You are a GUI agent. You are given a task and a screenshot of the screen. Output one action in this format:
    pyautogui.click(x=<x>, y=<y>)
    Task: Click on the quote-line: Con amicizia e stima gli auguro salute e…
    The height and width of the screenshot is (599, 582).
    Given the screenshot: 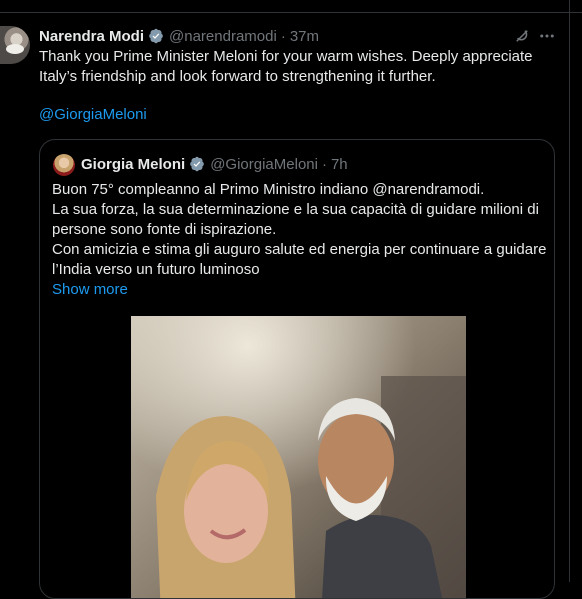 What is the action you would take?
    pyautogui.click(x=299, y=259)
    